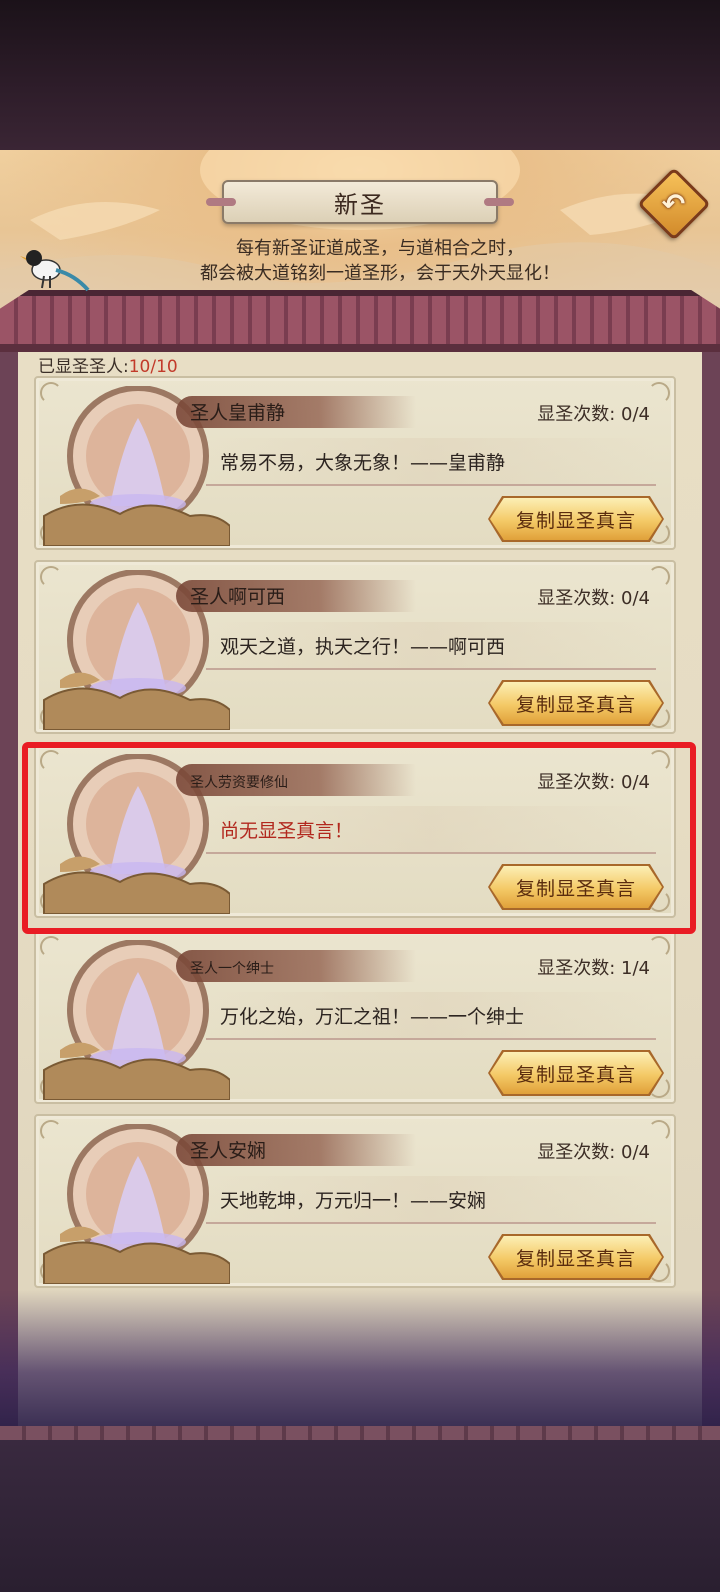 The width and height of the screenshot is (720, 1592). What do you see at coordinates (363, 647) in the screenshot?
I see `saint-quote: 观天之道，执天之行！——啊可西` at bounding box center [363, 647].